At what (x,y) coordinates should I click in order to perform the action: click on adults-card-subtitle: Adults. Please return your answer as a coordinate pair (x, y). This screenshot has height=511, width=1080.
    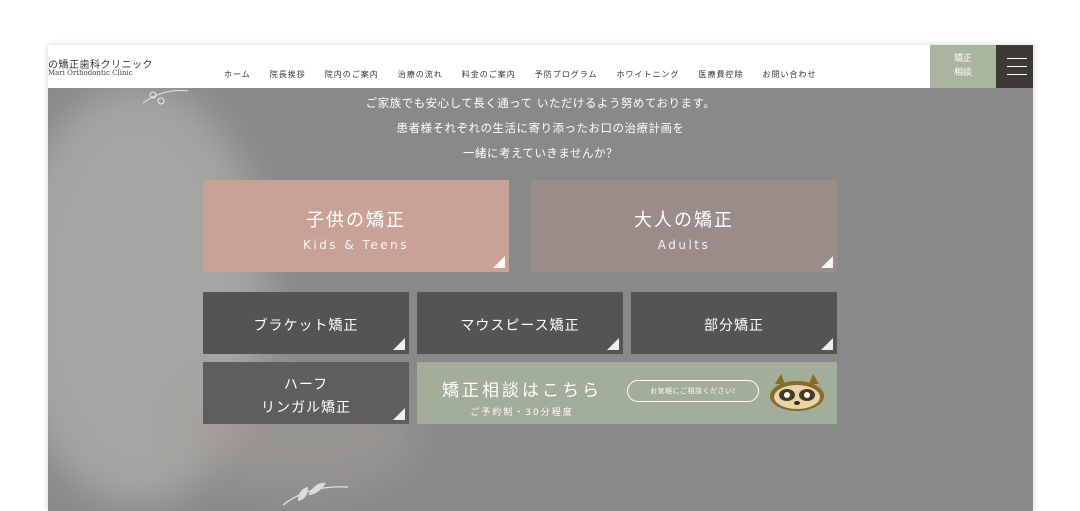
    Looking at the image, I should click on (684, 245).